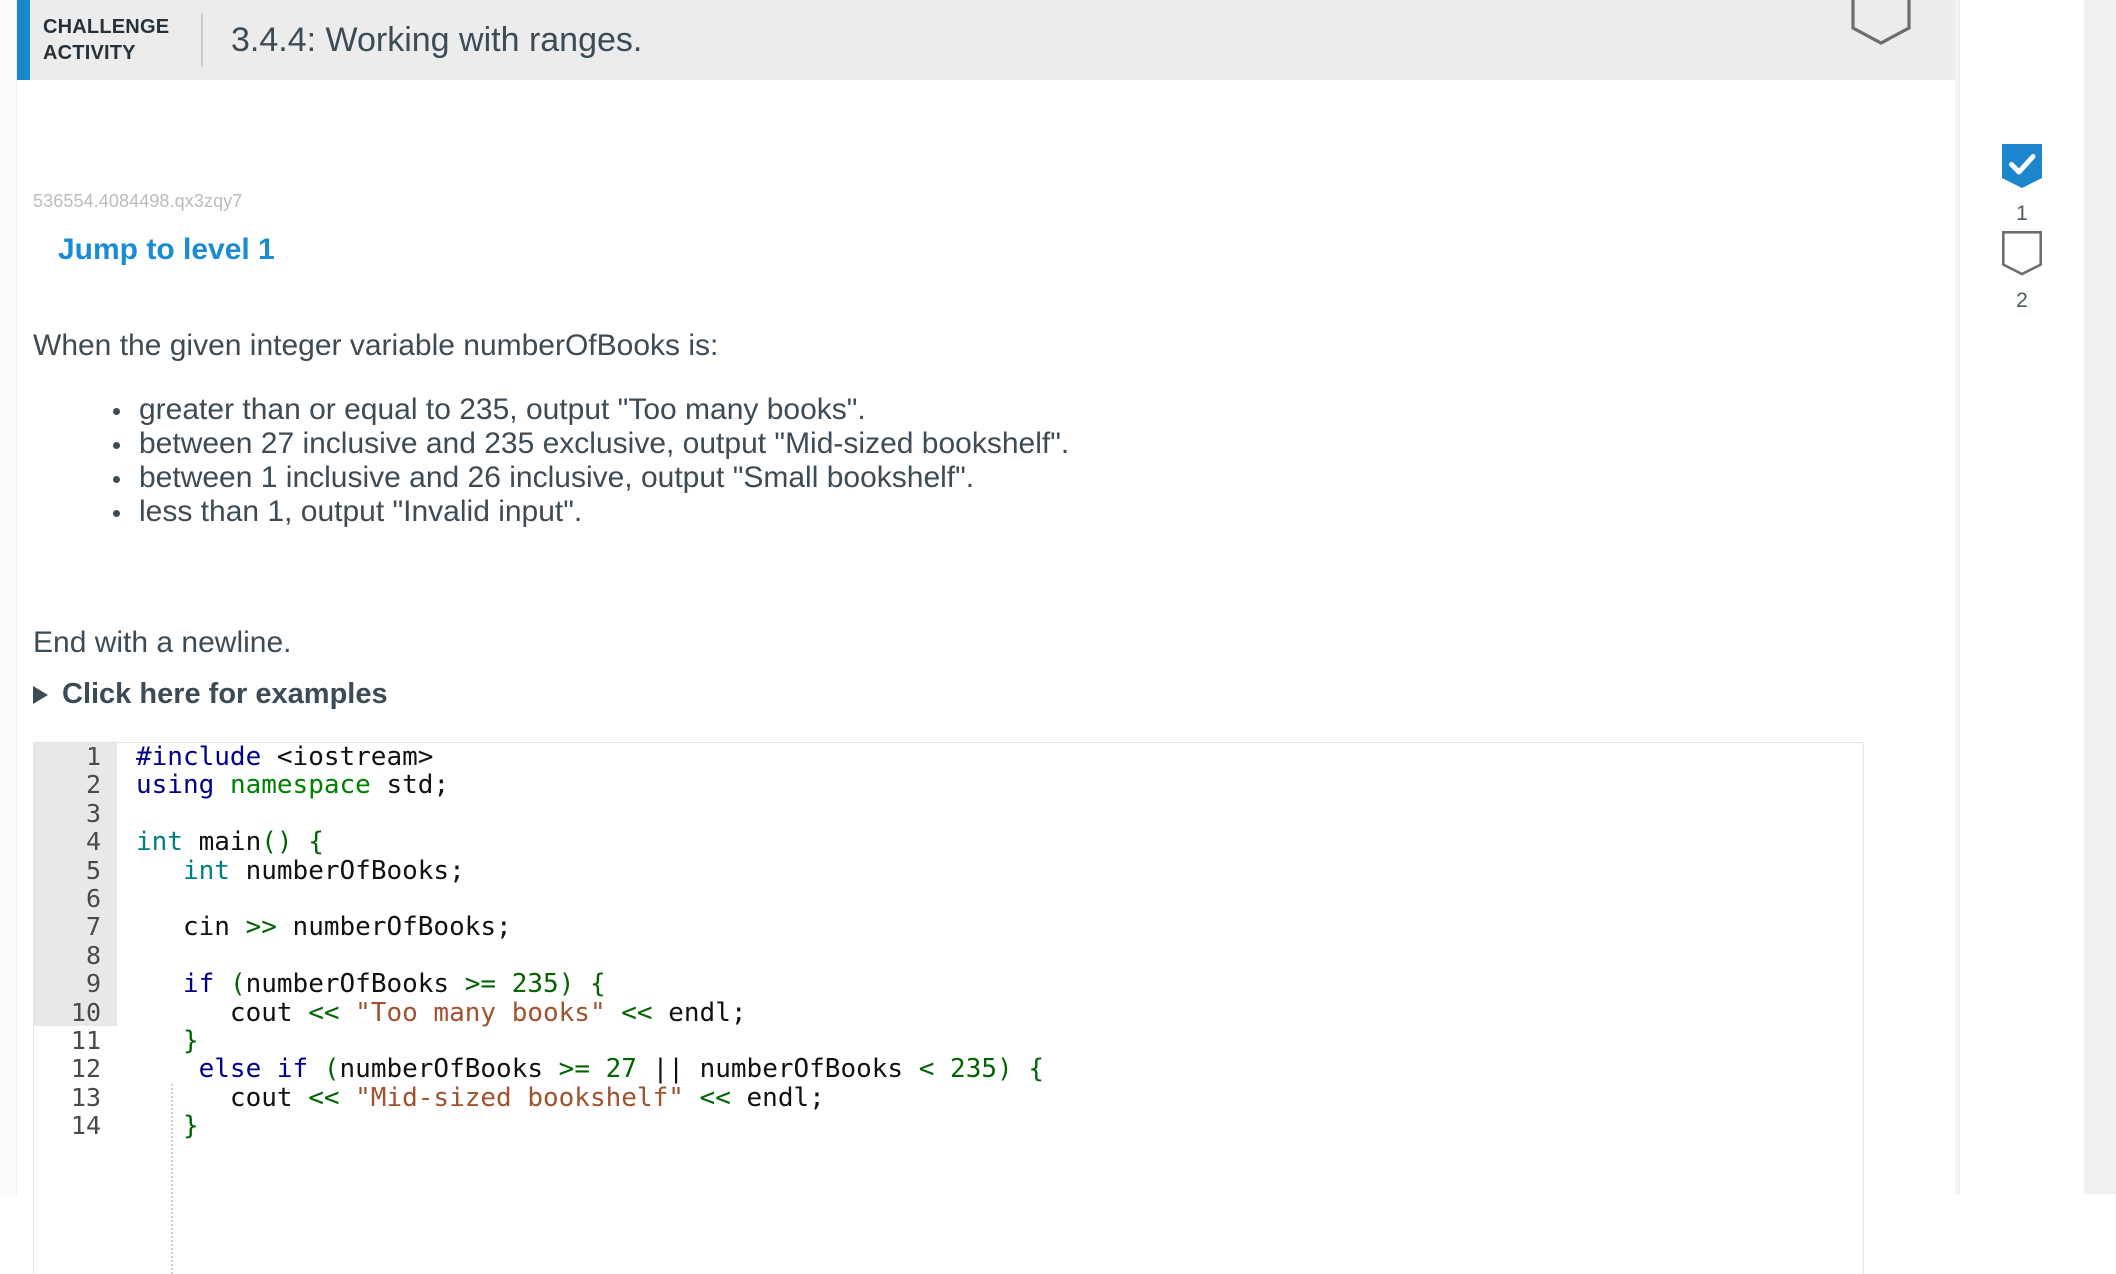 This screenshot has height=1274, width=2116. Describe the element at coordinates (89, 53) in the screenshot. I see `header-kicker-line-2: ACTIVITY` at that location.